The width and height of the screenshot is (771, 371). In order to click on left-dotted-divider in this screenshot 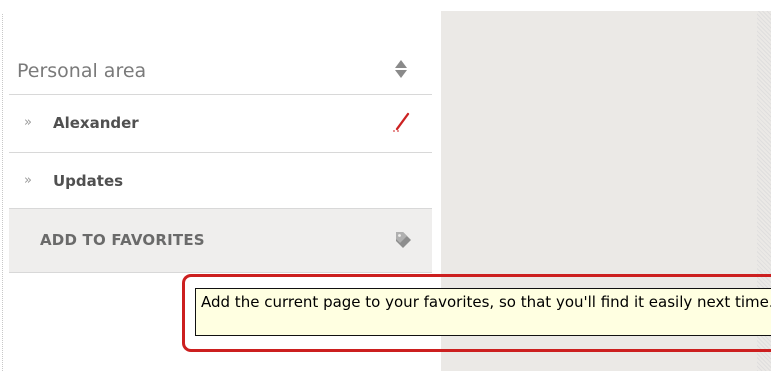, I will do `click(2, 192)`.